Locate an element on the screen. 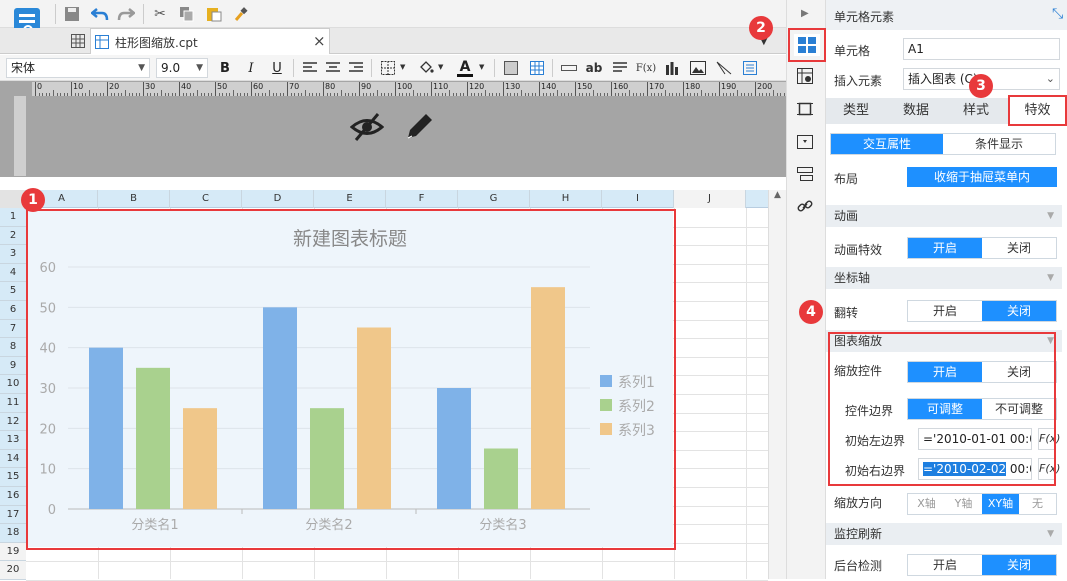  backend-on: 开启 is located at coordinates (945, 565).